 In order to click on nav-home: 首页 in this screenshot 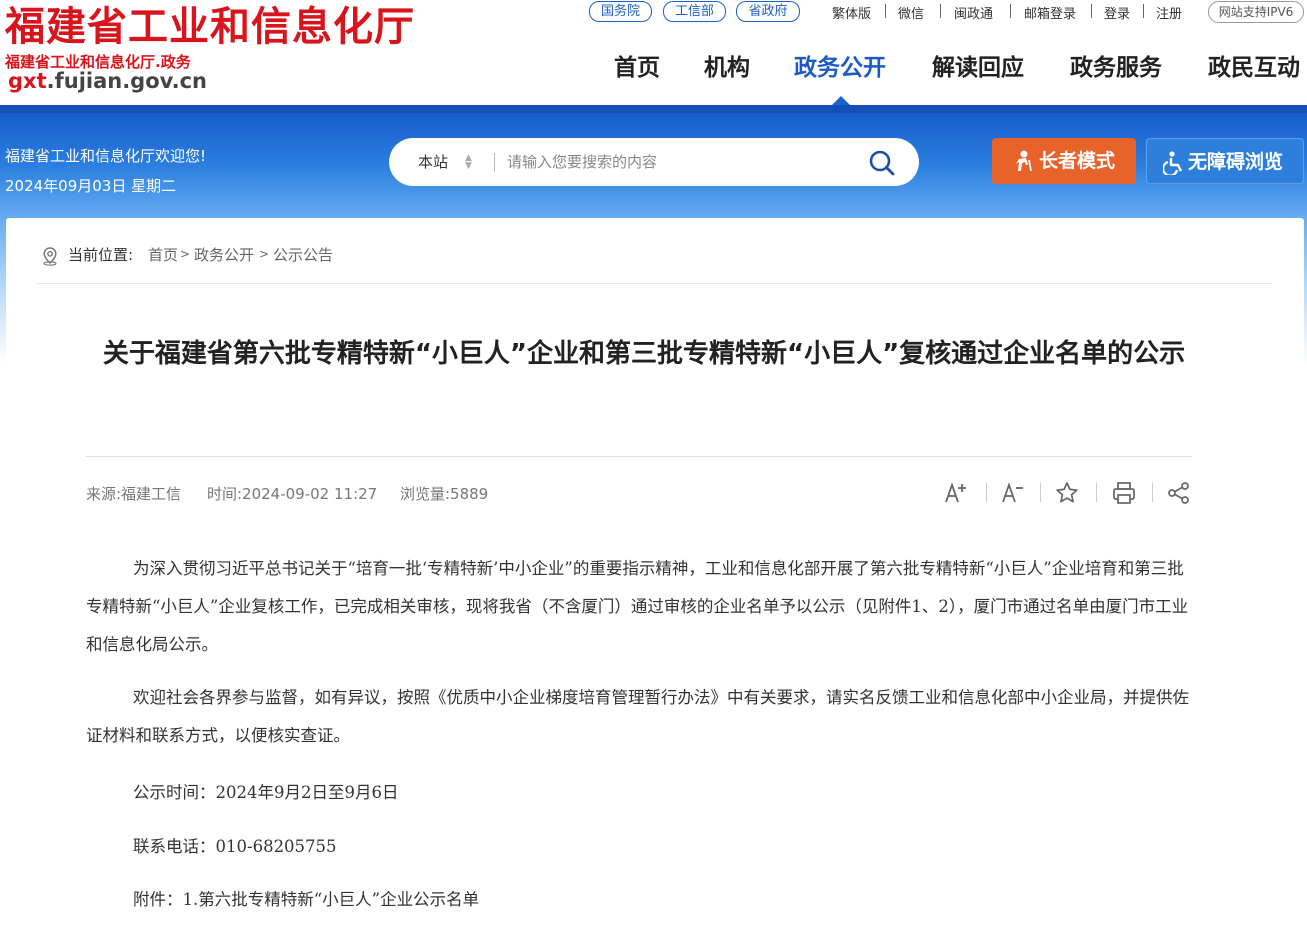, I will do `click(637, 68)`.